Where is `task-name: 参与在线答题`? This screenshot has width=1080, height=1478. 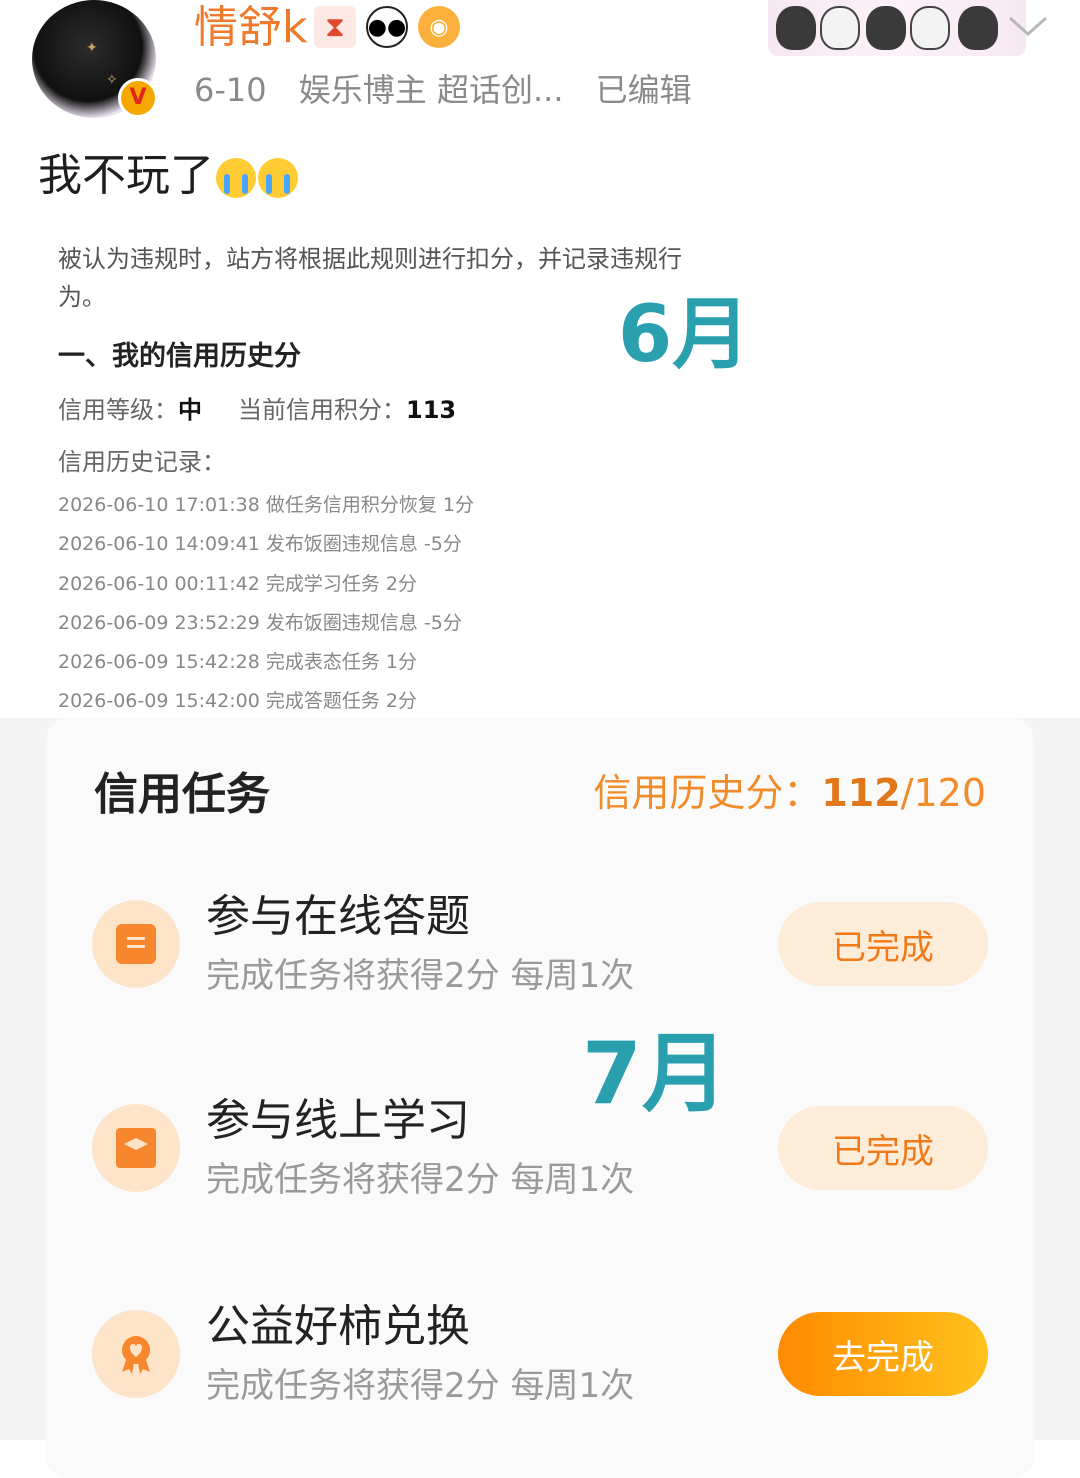 task-name: 参与在线答题 is located at coordinates (338, 916).